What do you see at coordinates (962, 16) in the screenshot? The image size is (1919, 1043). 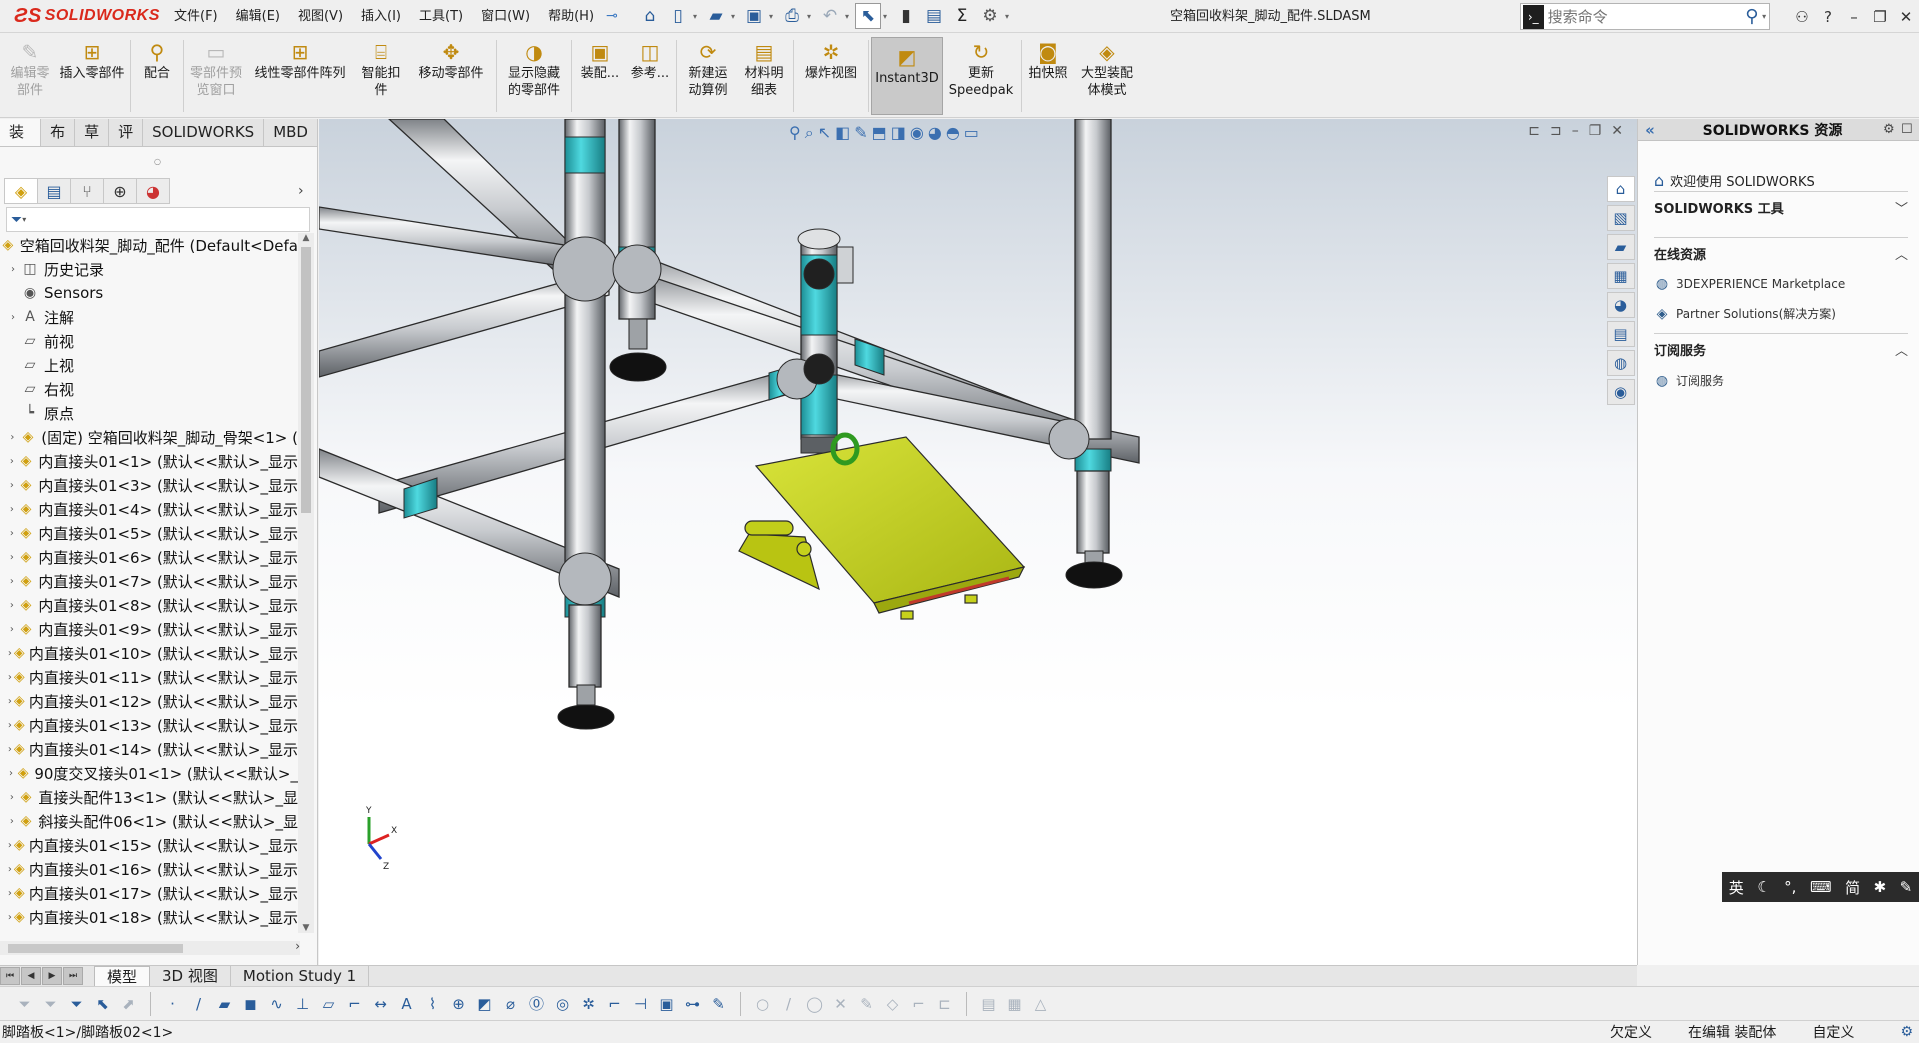 I see `sum-icon: Σ` at bounding box center [962, 16].